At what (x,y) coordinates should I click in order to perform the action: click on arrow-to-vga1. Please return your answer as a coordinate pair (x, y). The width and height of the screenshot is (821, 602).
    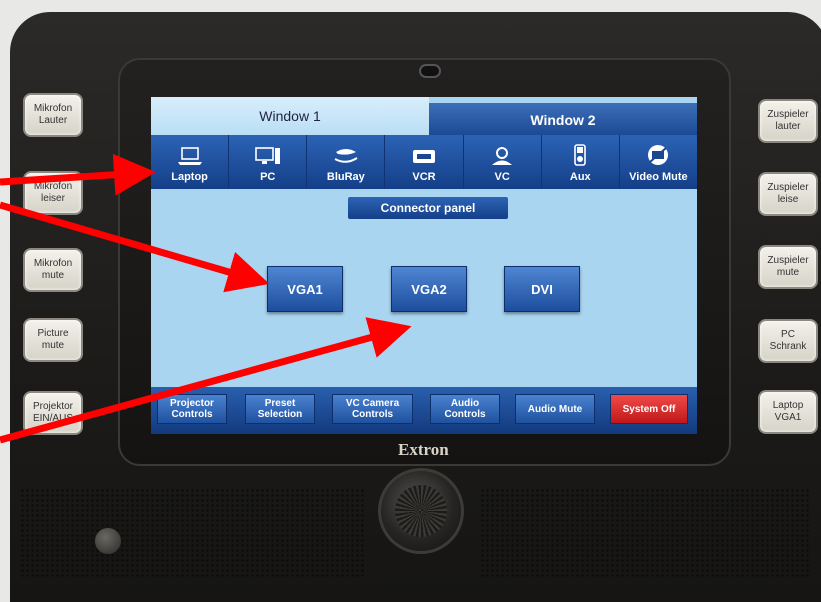
    Looking at the image, I should click on (135, 247).